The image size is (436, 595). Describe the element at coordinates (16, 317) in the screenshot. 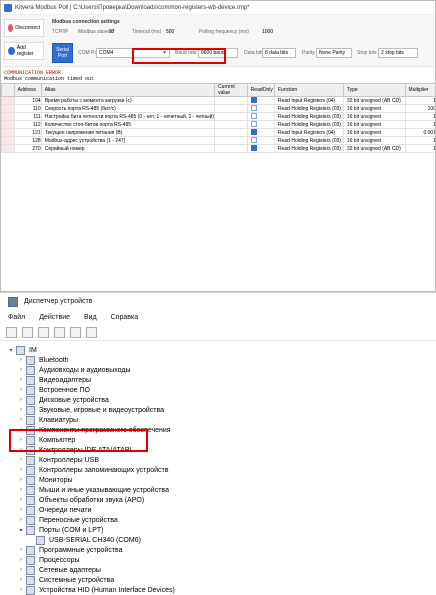

I see `menu-file: Файл` at that location.